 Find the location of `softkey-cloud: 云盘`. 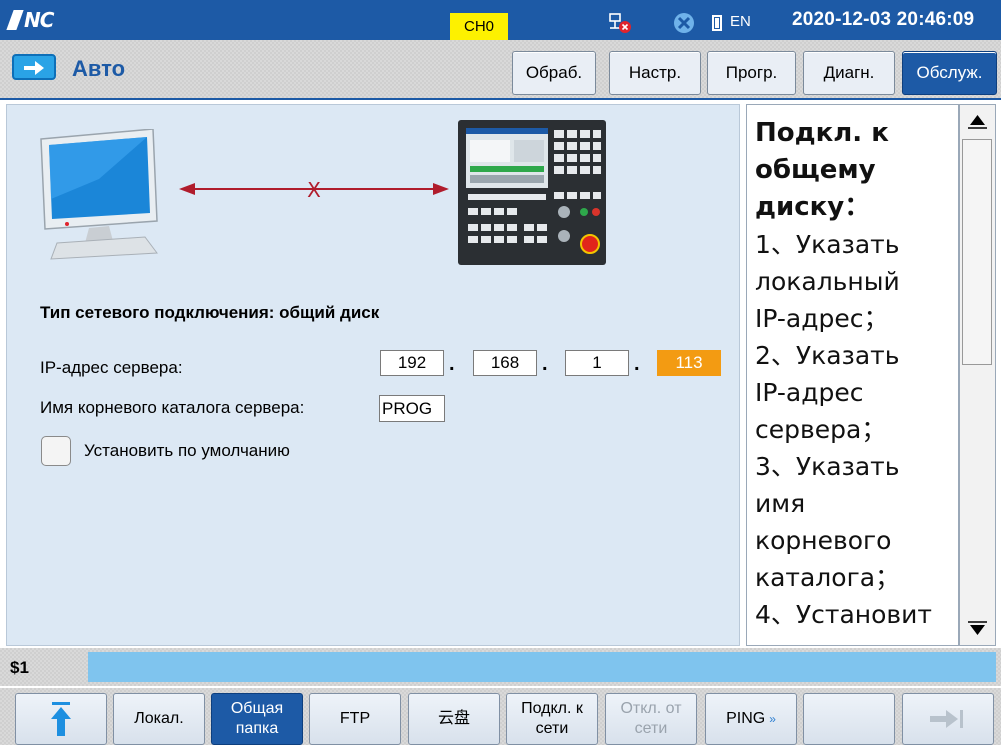

softkey-cloud: 云盘 is located at coordinates (454, 719).